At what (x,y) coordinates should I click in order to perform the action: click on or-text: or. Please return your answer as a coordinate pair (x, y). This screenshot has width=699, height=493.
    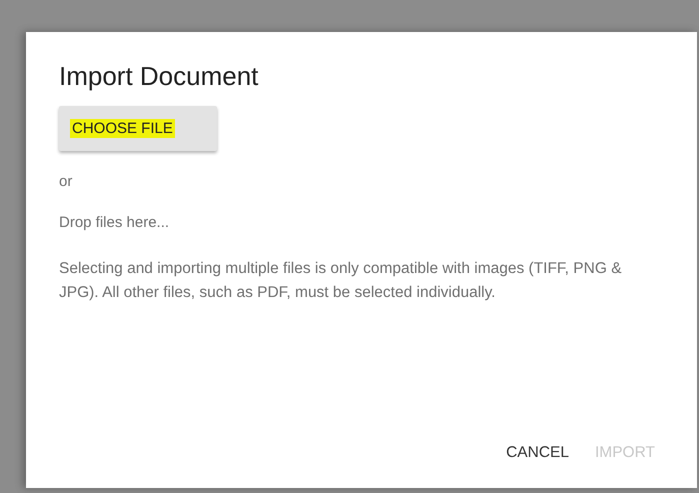
    Looking at the image, I should click on (65, 181).